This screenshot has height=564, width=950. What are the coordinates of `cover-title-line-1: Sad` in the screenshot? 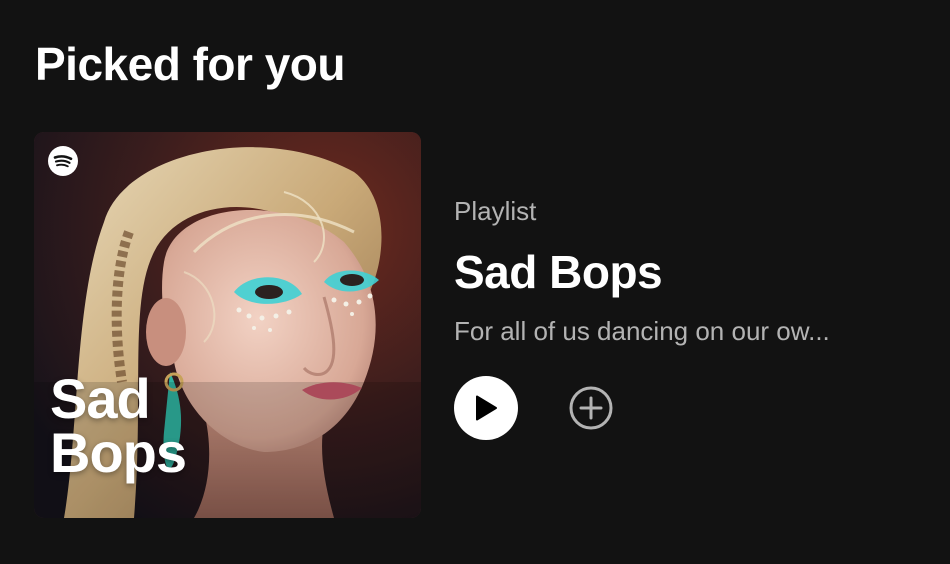 It's located at (100, 398).